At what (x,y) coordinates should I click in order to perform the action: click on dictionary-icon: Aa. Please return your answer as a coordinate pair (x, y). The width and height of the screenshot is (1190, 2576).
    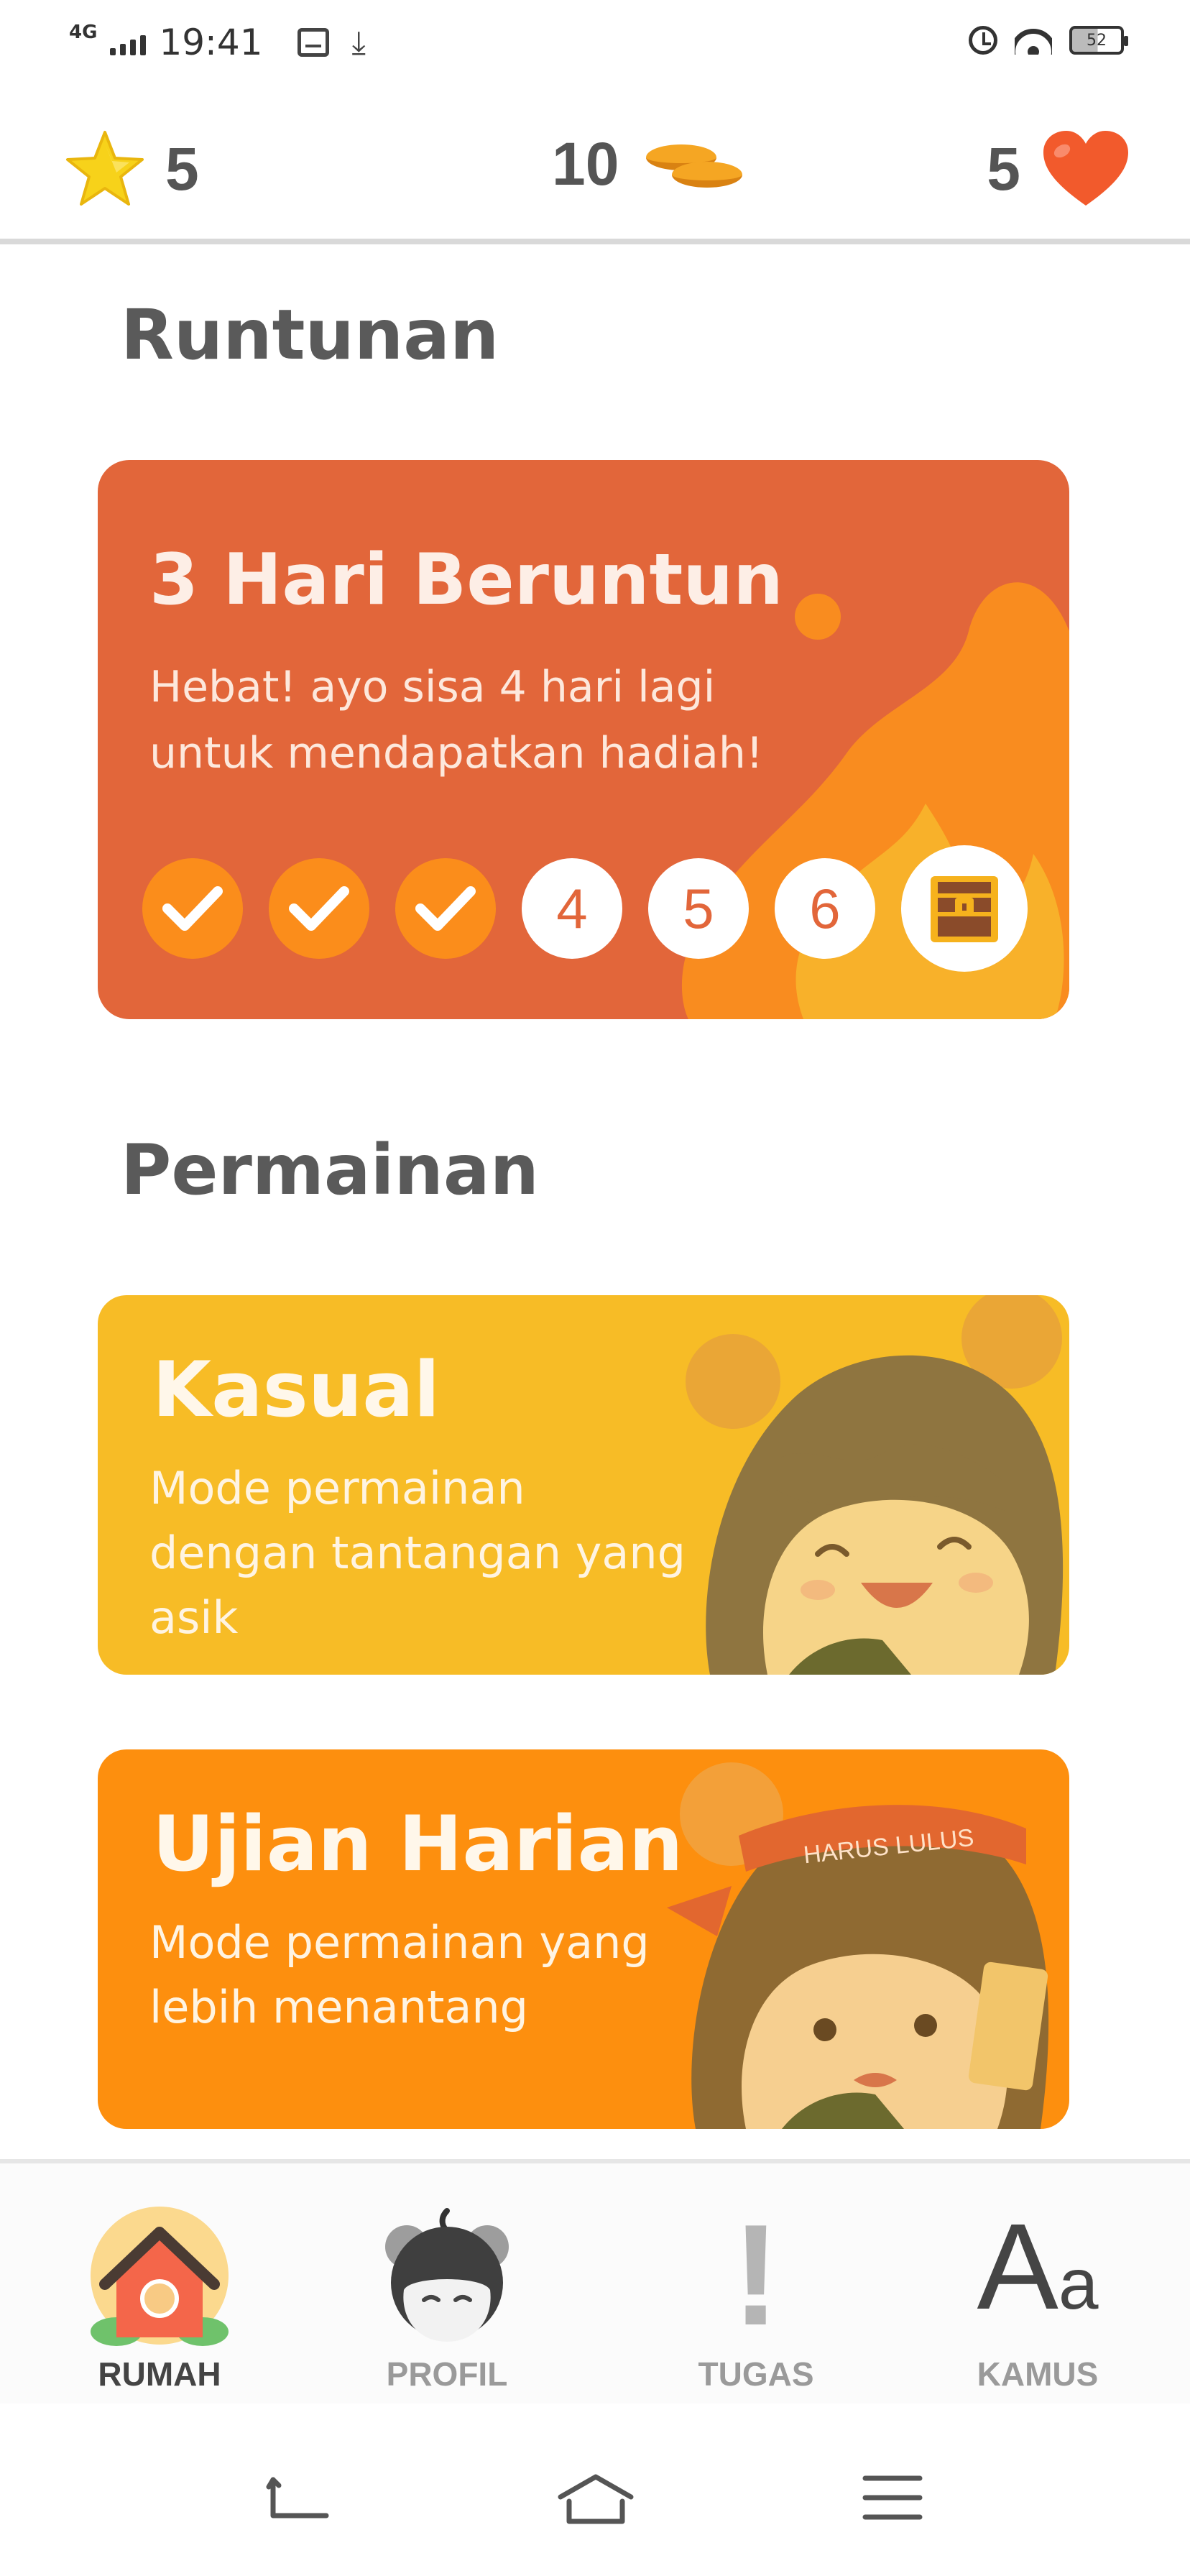
    Looking at the image, I should click on (1038, 2273).